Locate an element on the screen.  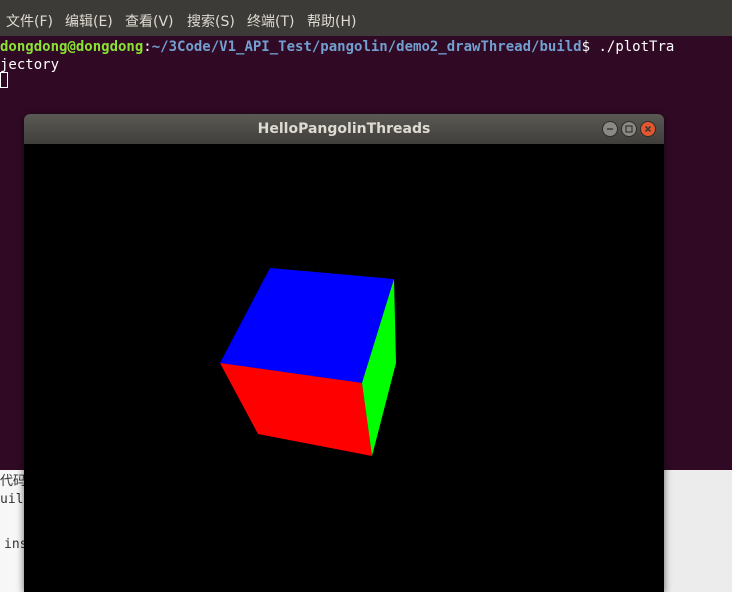
minimize-icon is located at coordinates (610, 129).